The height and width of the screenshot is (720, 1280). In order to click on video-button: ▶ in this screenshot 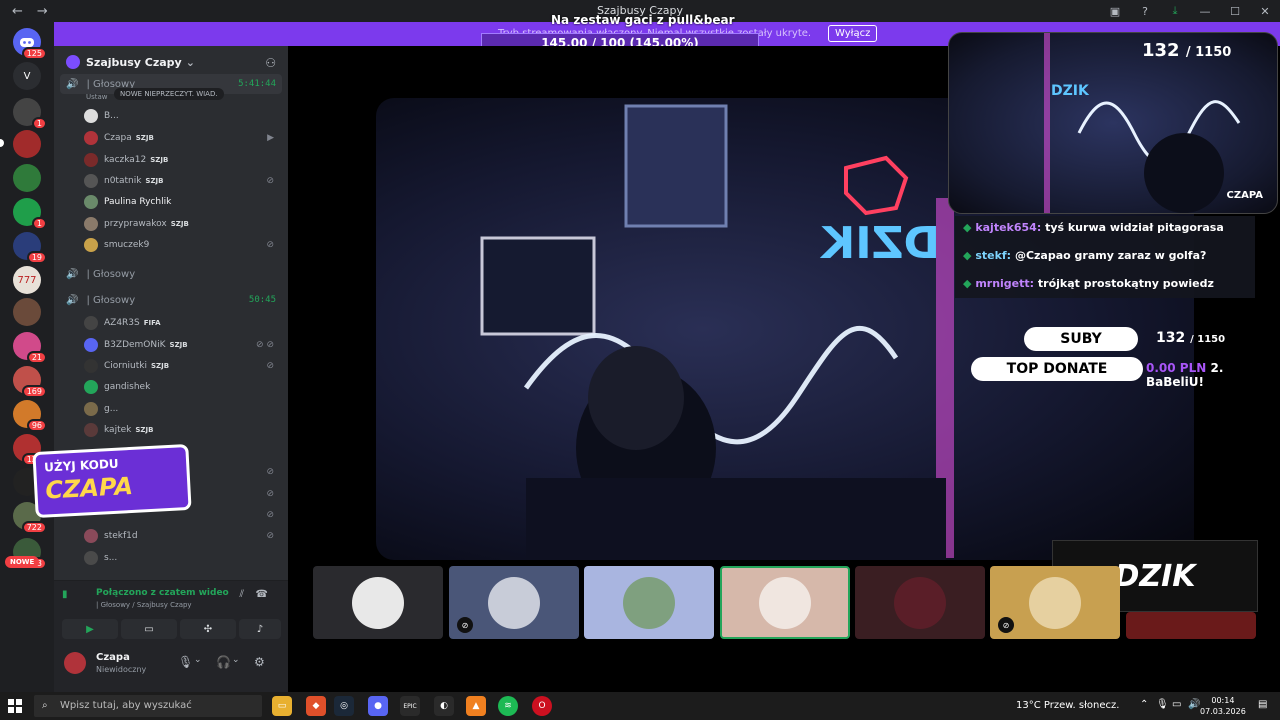, I will do `click(90, 629)`.